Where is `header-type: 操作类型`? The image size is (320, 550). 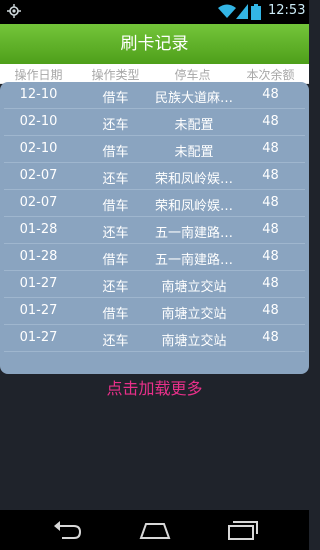 header-type: 操作类型 is located at coordinates (115, 75).